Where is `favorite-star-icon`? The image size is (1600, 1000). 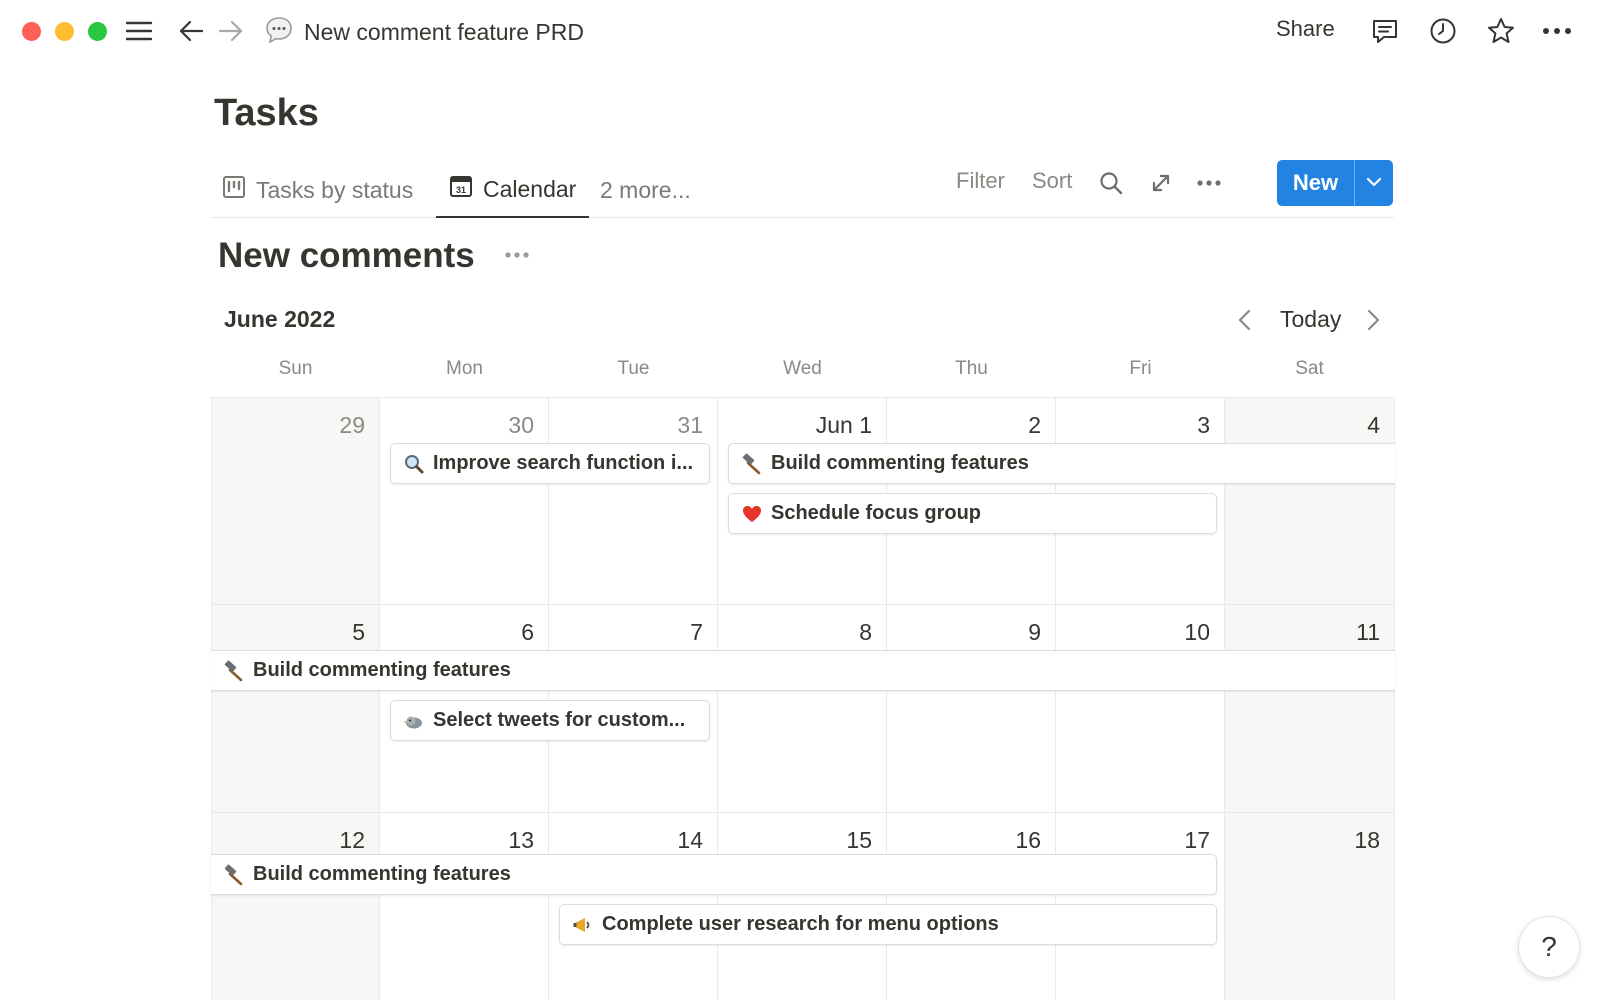
favorite-star-icon is located at coordinates (1501, 31).